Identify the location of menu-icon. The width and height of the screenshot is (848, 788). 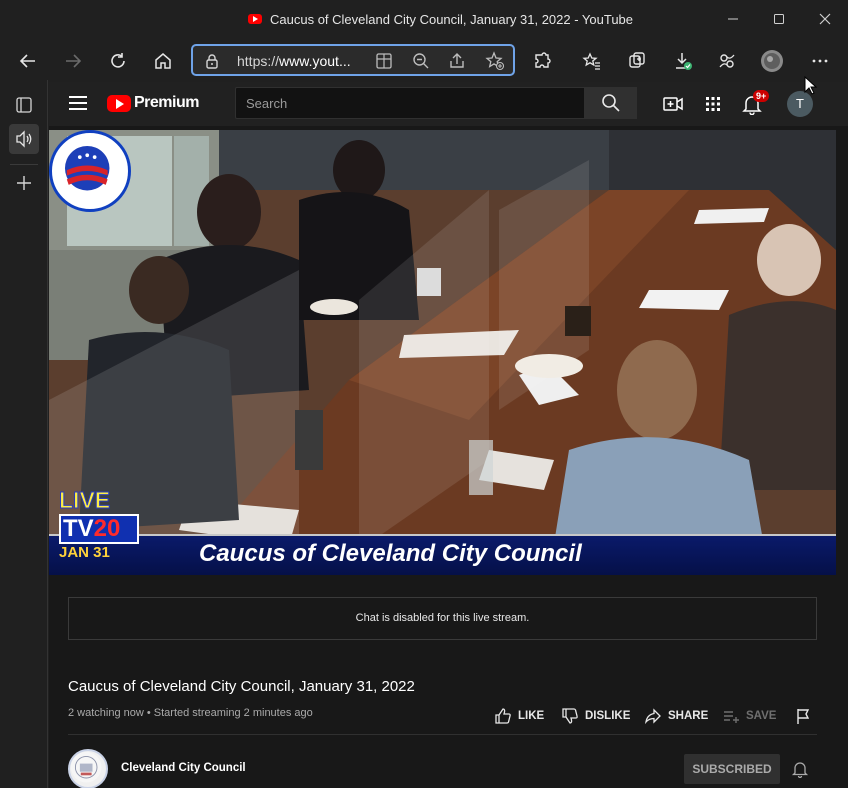
(78, 103).